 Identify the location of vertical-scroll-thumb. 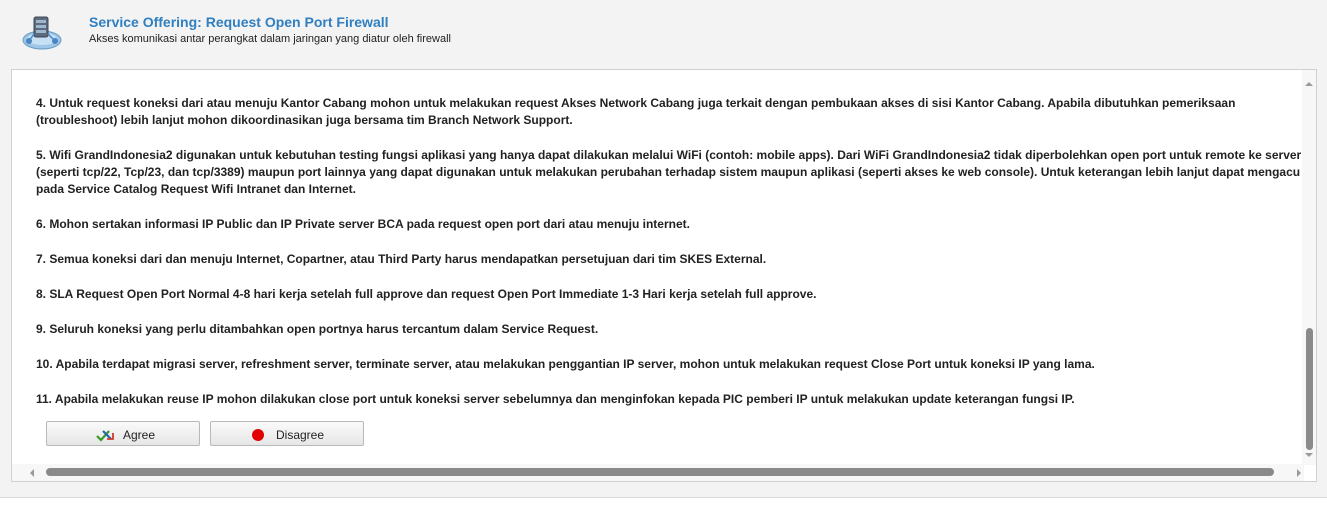
(1309, 389).